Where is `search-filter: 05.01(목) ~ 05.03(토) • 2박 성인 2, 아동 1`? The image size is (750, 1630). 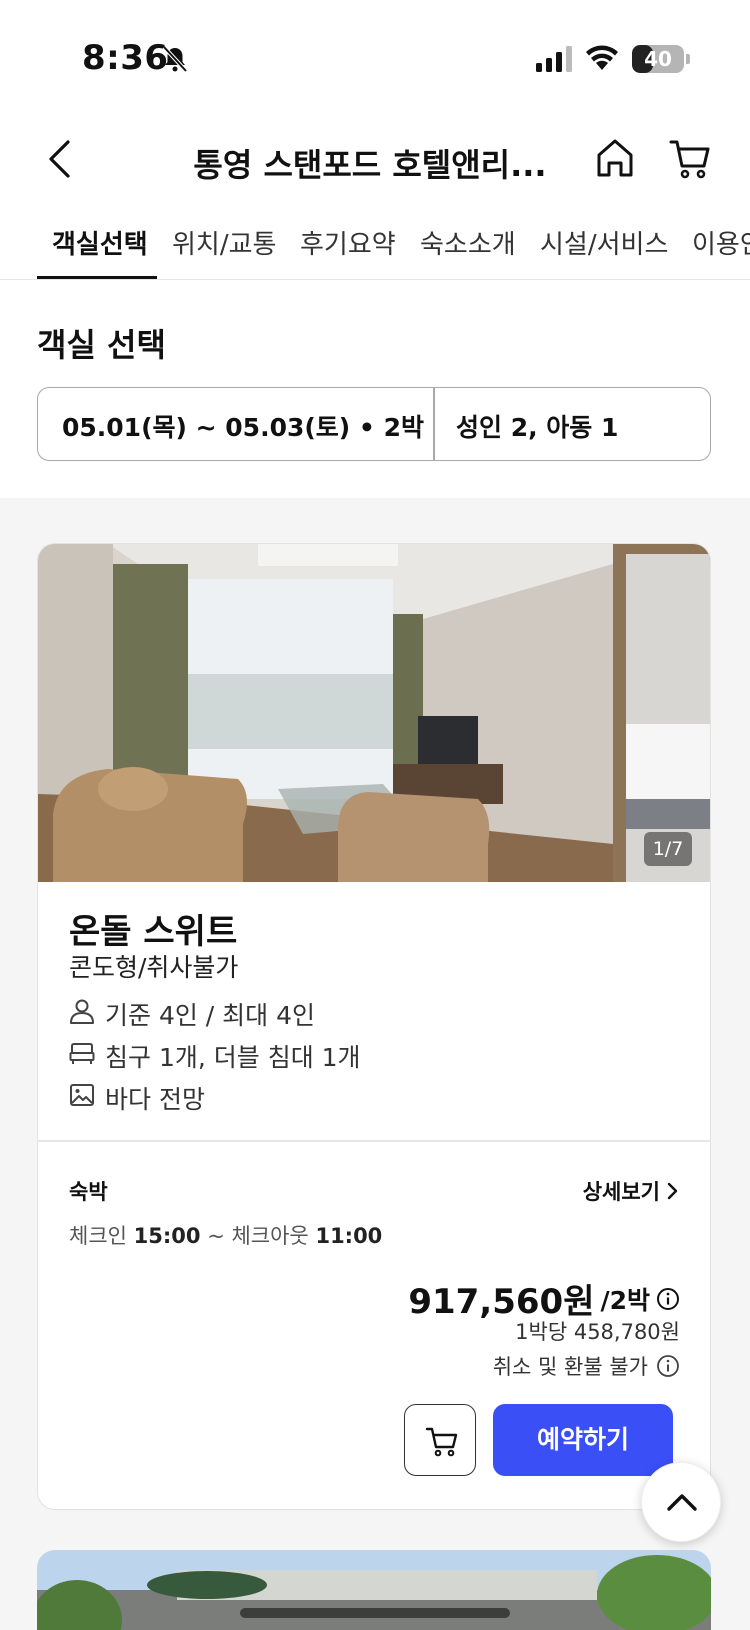
search-filter: 05.01(목) ~ 05.03(토) • 2박 성인 2, 아동 1 is located at coordinates (374, 424).